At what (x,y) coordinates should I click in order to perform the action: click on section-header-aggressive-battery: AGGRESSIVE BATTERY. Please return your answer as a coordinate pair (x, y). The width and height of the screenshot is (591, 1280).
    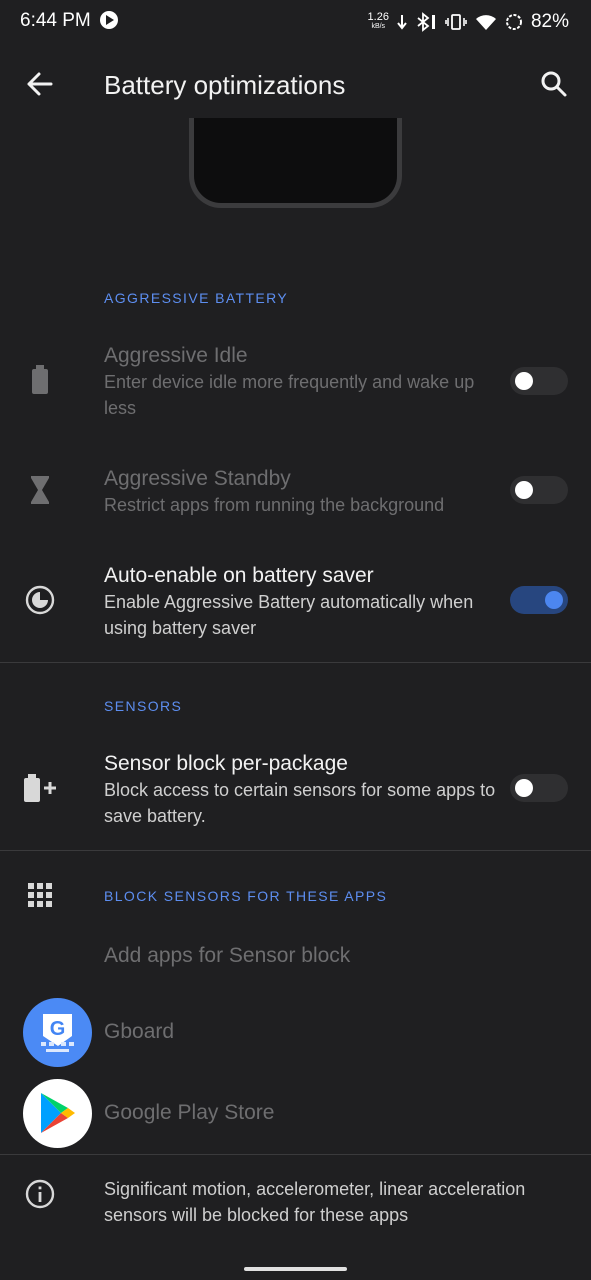
    Looking at the image, I should click on (196, 298).